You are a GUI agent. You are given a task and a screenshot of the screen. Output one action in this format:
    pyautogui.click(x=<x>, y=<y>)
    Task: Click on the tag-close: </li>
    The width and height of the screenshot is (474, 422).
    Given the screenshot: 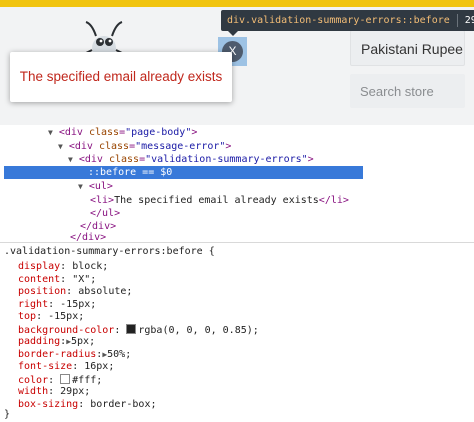 What is the action you would take?
    pyautogui.click(x=333, y=200)
    